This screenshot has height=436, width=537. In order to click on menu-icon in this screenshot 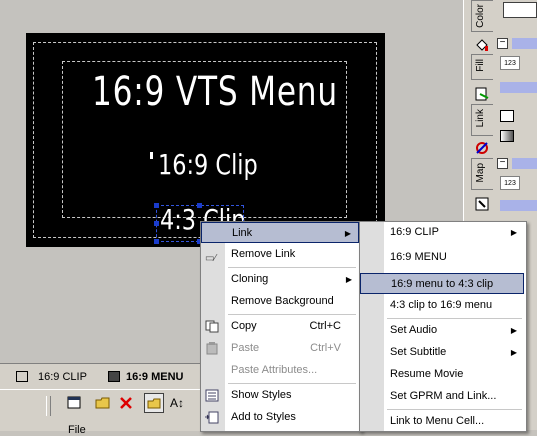, I will do `click(114, 376)`.